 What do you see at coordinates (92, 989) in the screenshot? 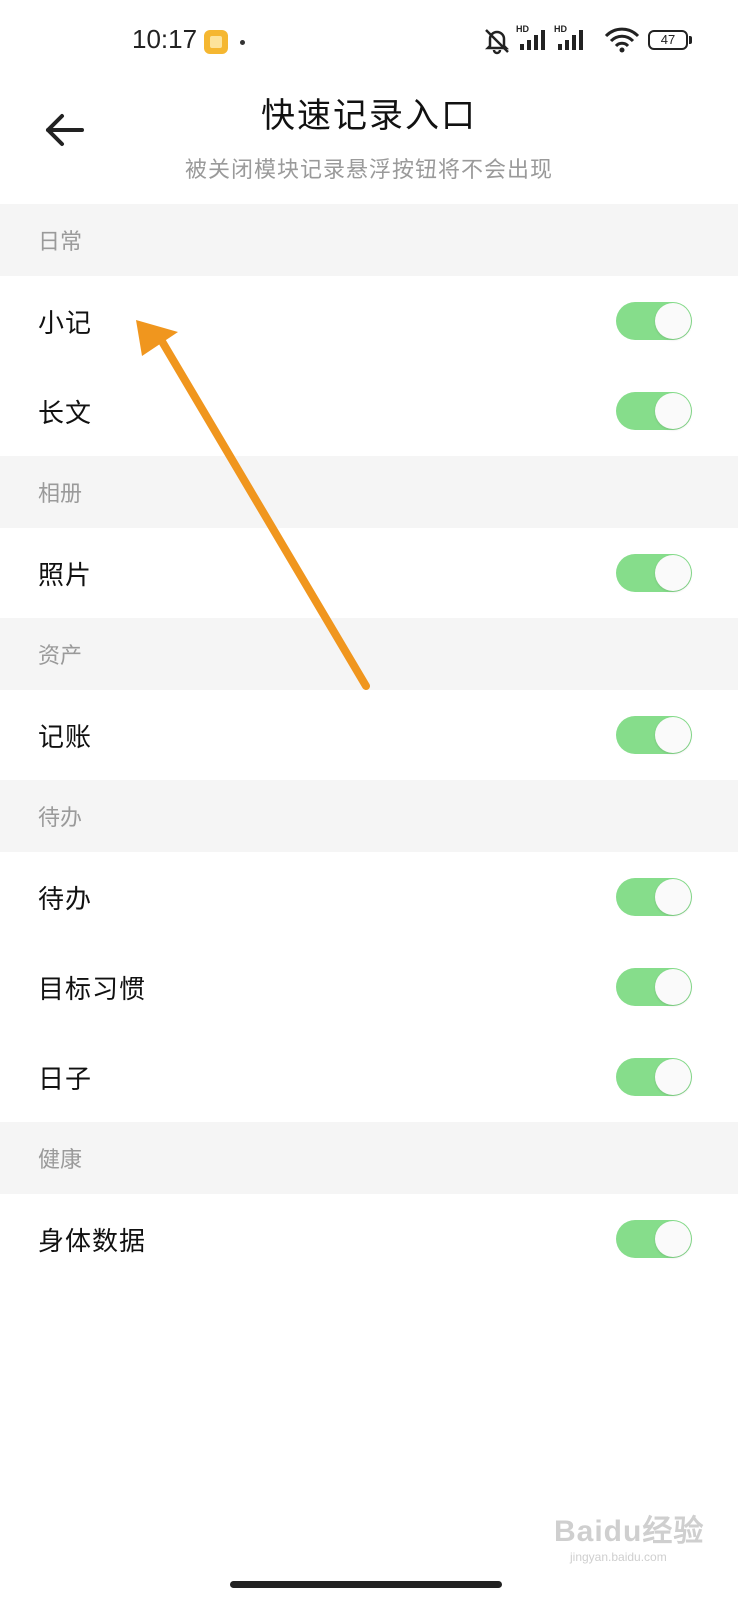
I see `row-label: 目标习惯` at bounding box center [92, 989].